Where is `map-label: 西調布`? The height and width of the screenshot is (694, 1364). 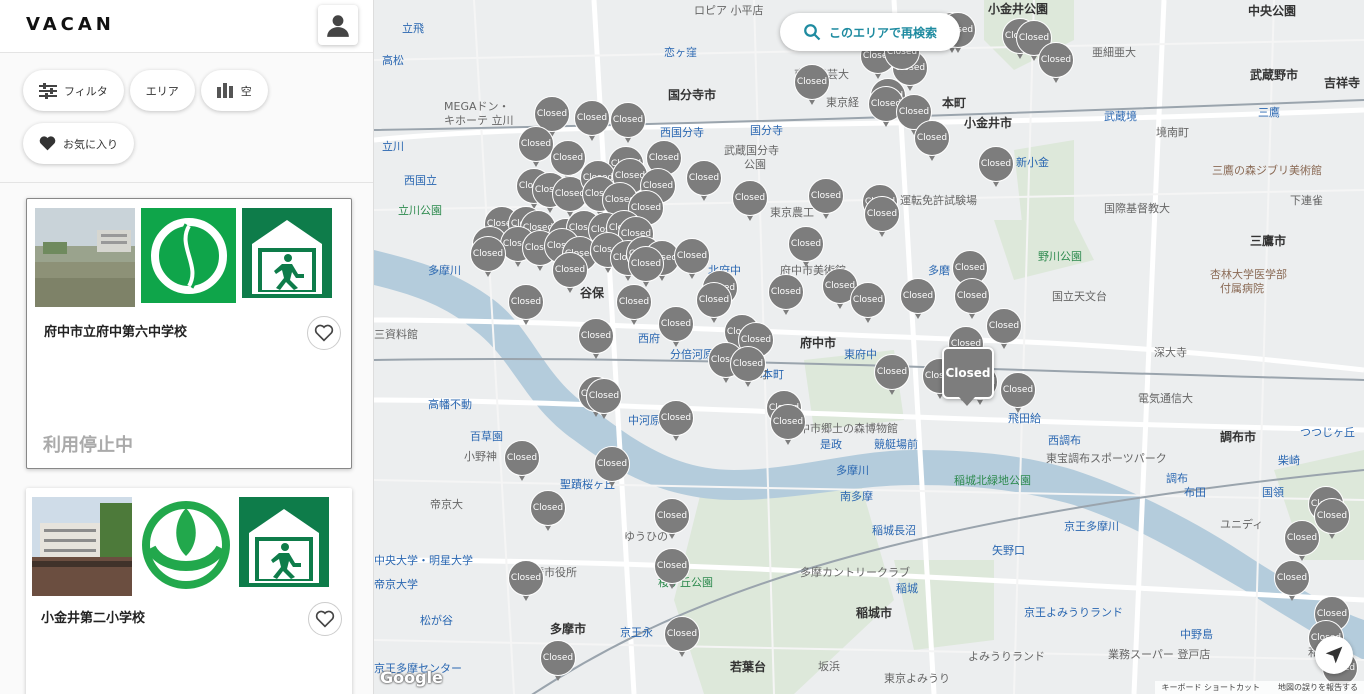
map-label: 西調布 is located at coordinates (1064, 440).